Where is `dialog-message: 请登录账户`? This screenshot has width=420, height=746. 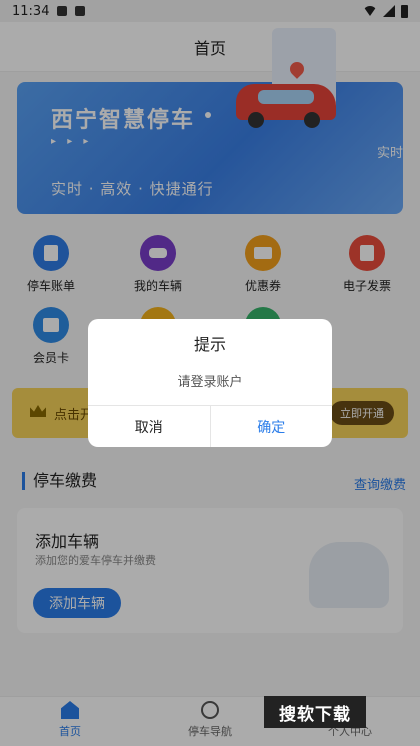
dialog-message: 请登录账户 is located at coordinates (210, 382).